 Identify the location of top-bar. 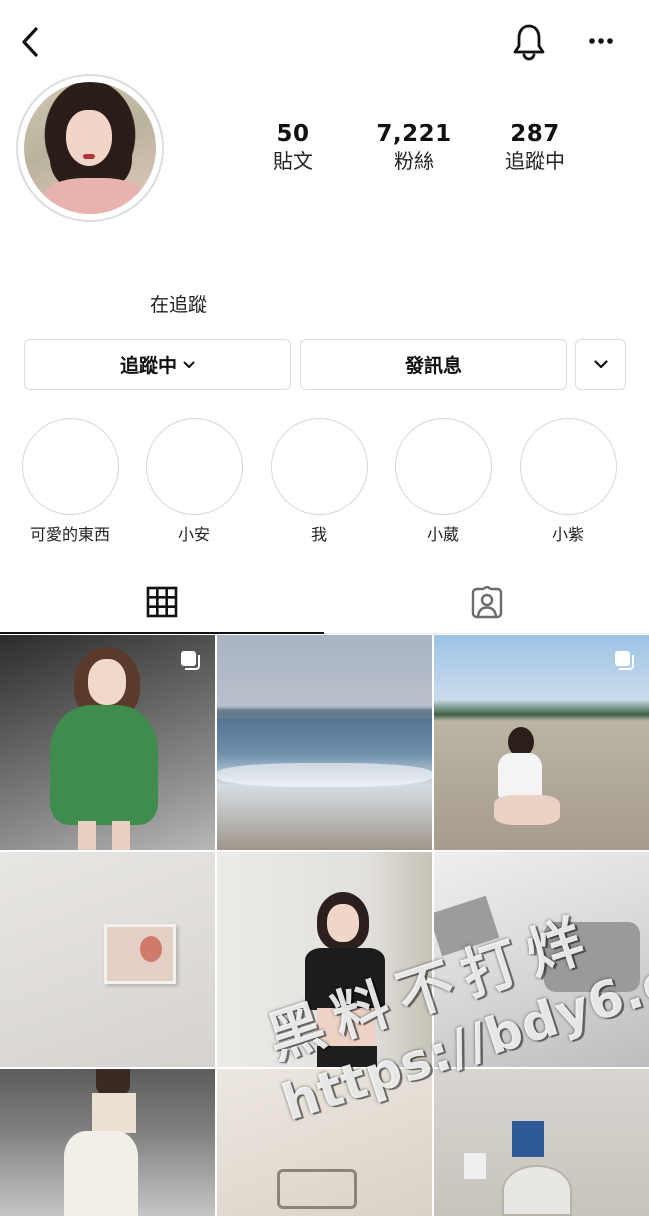
(324, 43).